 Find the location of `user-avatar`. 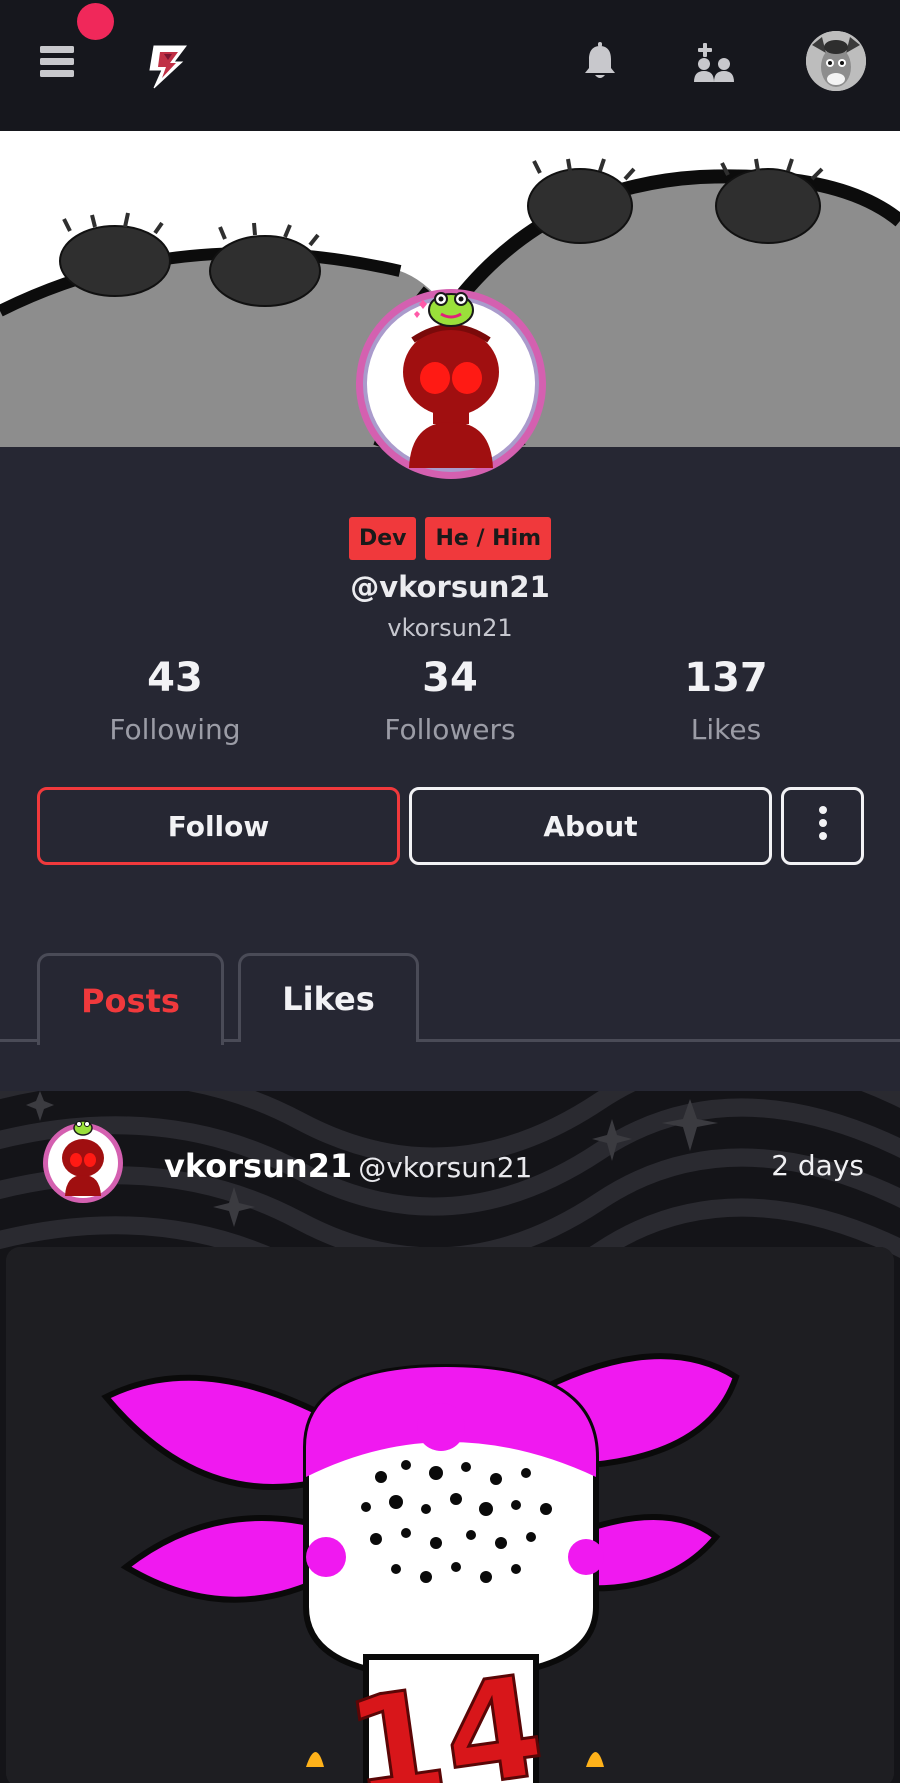

user-avatar is located at coordinates (836, 61).